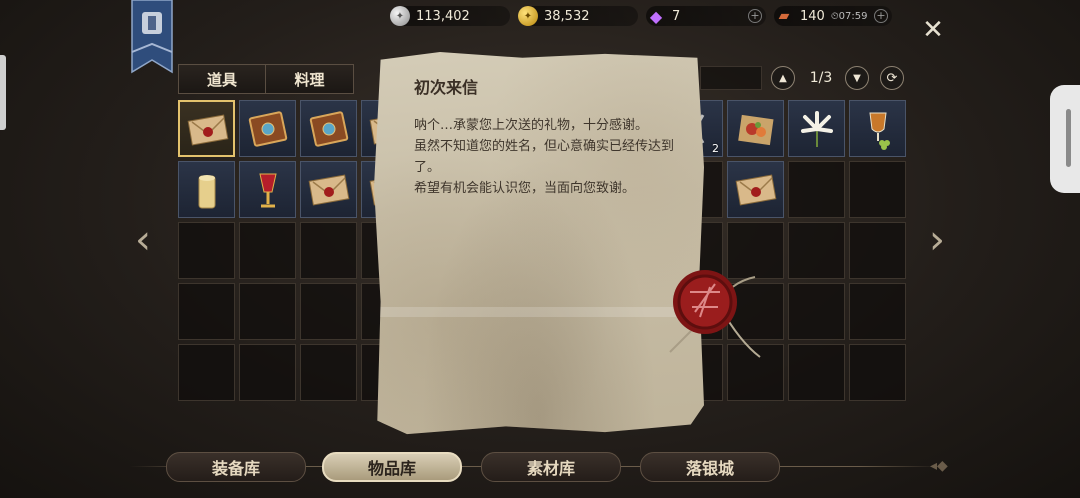 The width and height of the screenshot is (1080, 498). I want to click on letter-line: 虽然不知道您的姓名，但心意确实已经传达到了。, so click(544, 157).